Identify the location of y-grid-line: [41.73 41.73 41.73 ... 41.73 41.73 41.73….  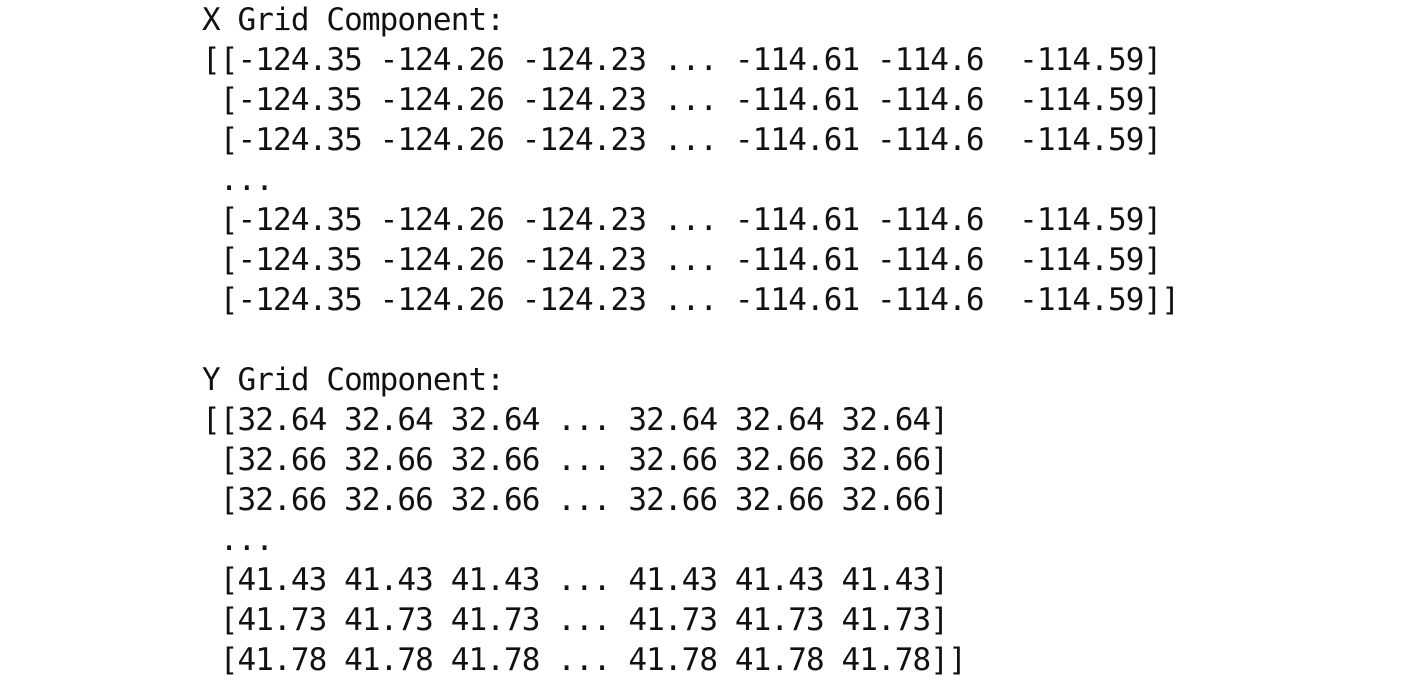
(575, 620).